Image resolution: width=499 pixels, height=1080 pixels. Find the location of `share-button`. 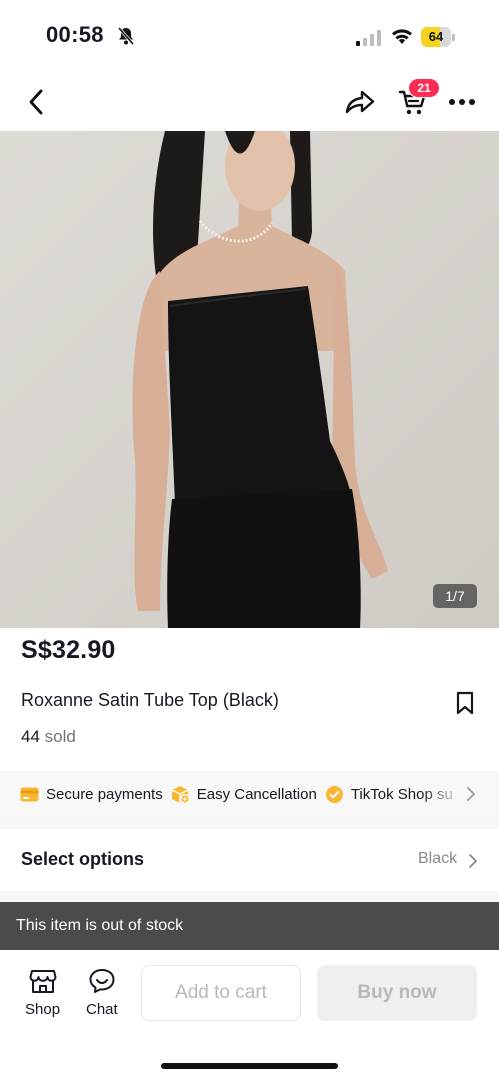

share-button is located at coordinates (360, 102).